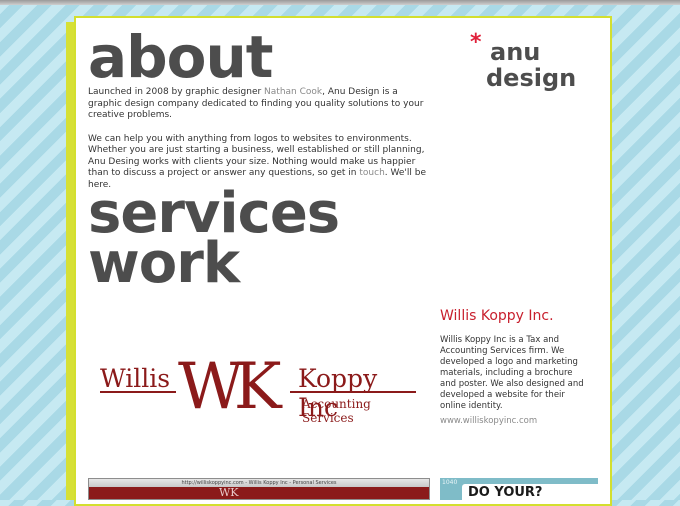 The image size is (680, 506). I want to click on poster-headline: DO YOUR?, so click(530, 492).